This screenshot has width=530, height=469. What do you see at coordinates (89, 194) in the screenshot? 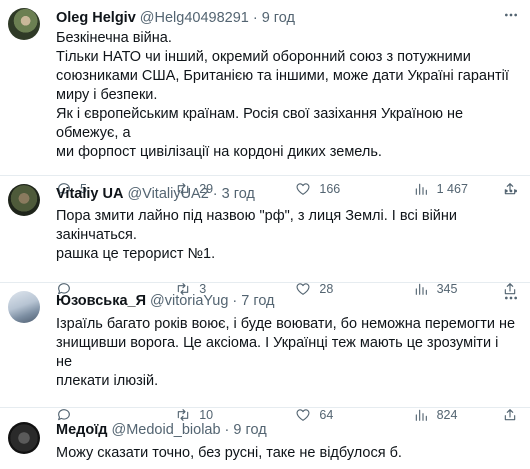
I see `display-name: Vitaliy UA` at bounding box center [89, 194].